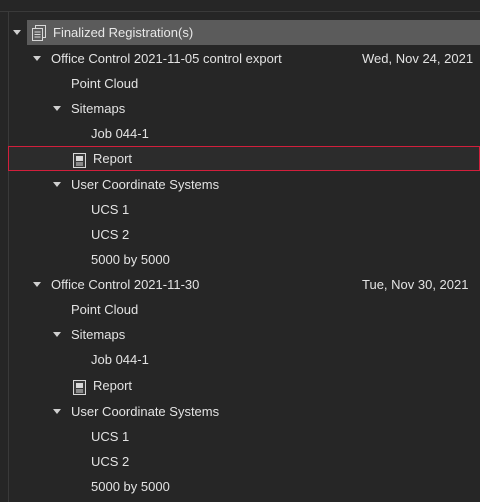  I want to click on registration-date: Tue, Nov 30, 2021, so click(415, 284).